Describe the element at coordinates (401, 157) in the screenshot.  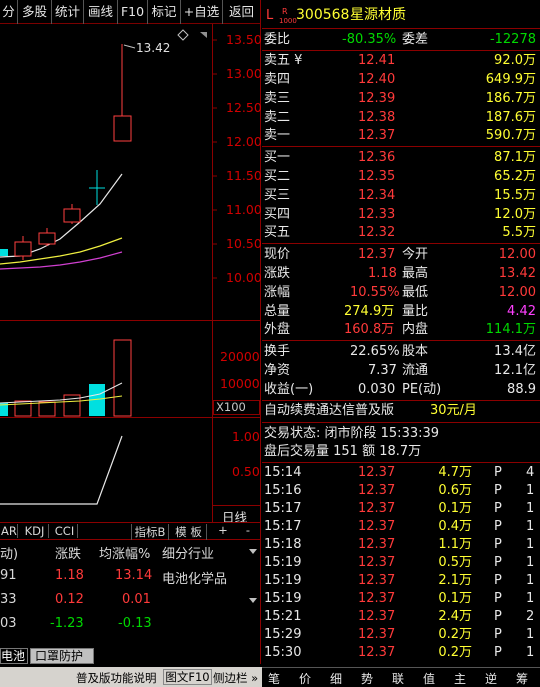
I see `bid-row: 买一 12.36 87.1万` at that location.